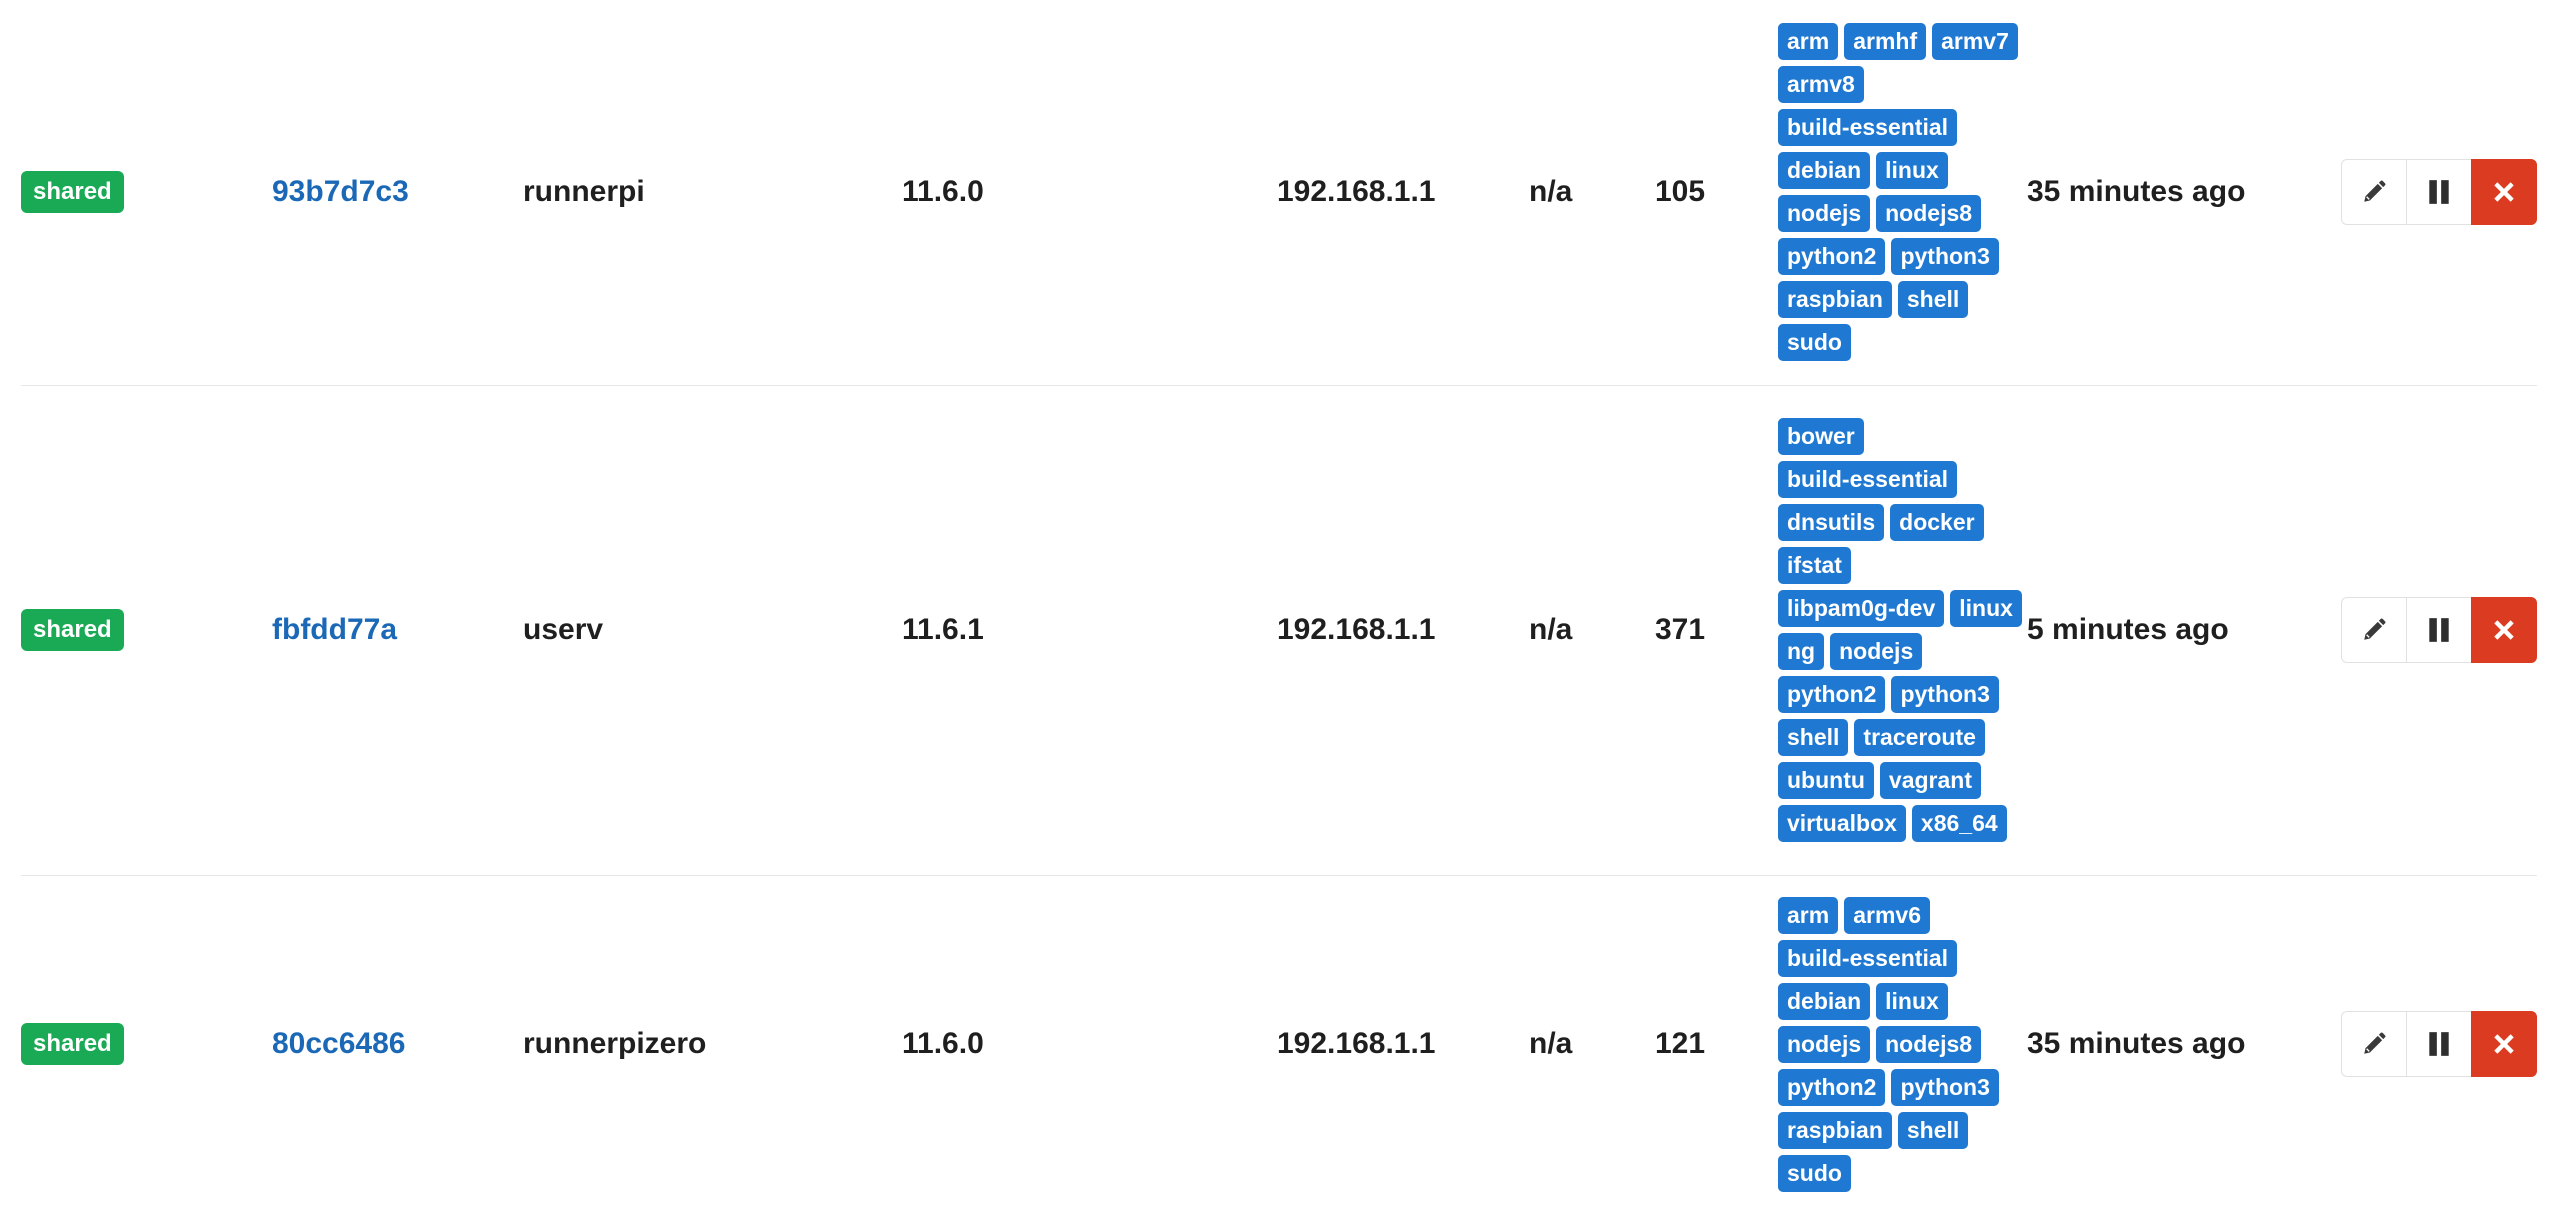 The width and height of the screenshot is (2557, 1212). Describe the element at coordinates (1801, 651) in the screenshot. I see `runner-tag: ng` at that location.